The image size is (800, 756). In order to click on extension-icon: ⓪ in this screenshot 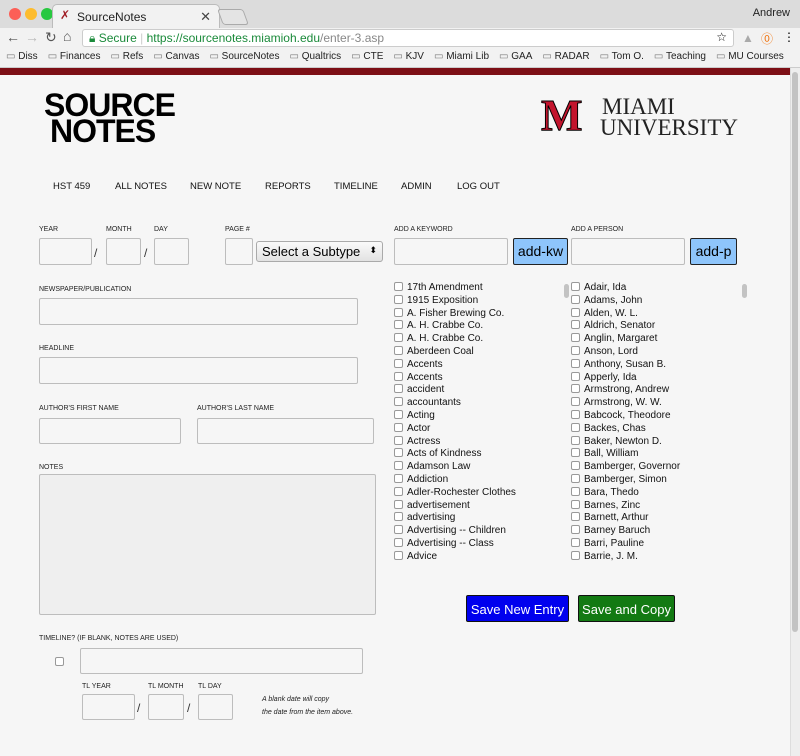, I will do `click(767, 38)`.